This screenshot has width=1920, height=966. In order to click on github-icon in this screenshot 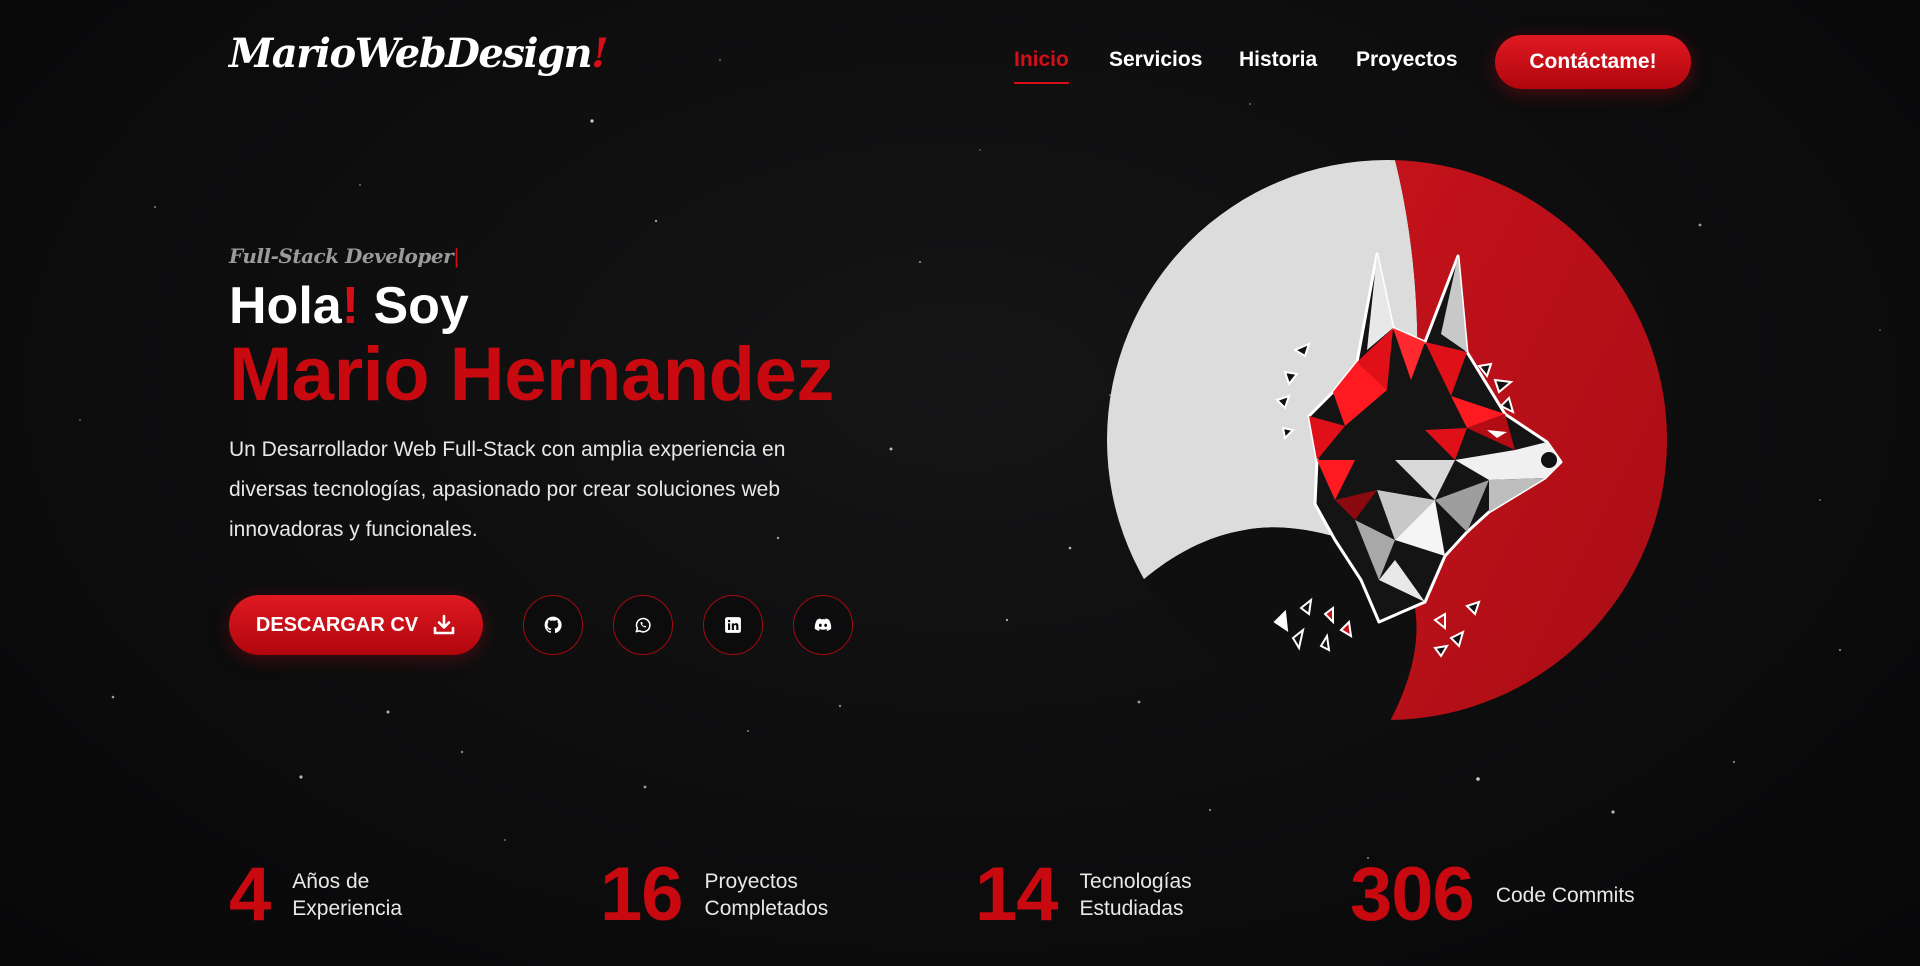, I will do `click(553, 625)`.